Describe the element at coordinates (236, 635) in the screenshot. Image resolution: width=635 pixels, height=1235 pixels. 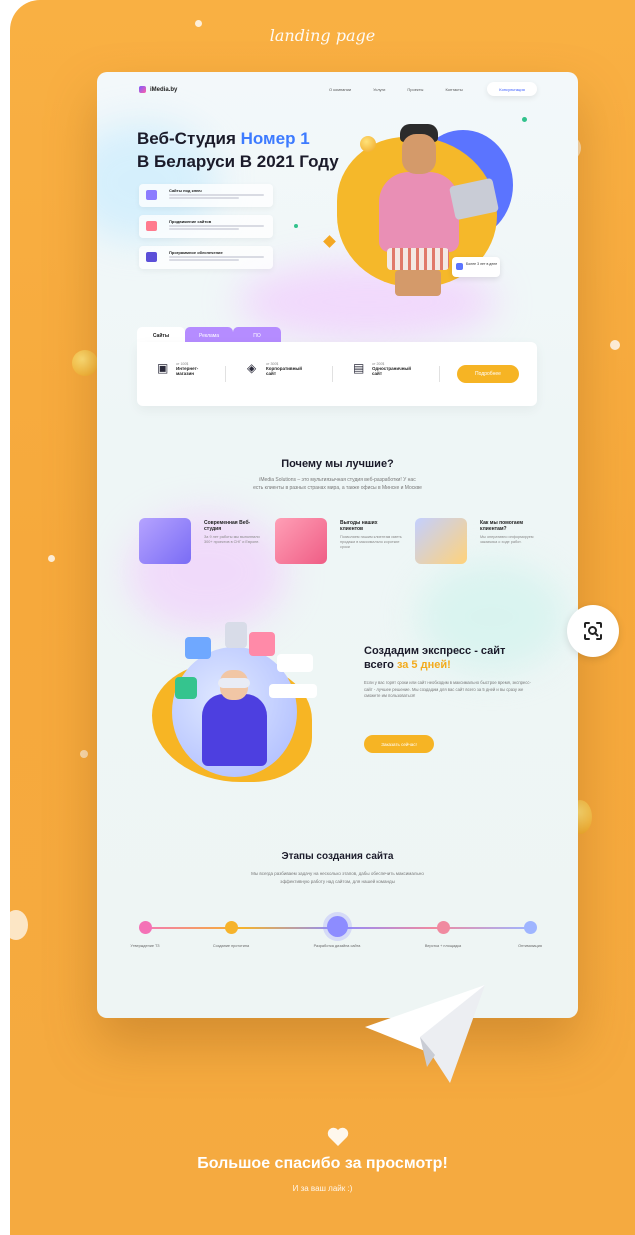
I see `image-card-icon` at that location.